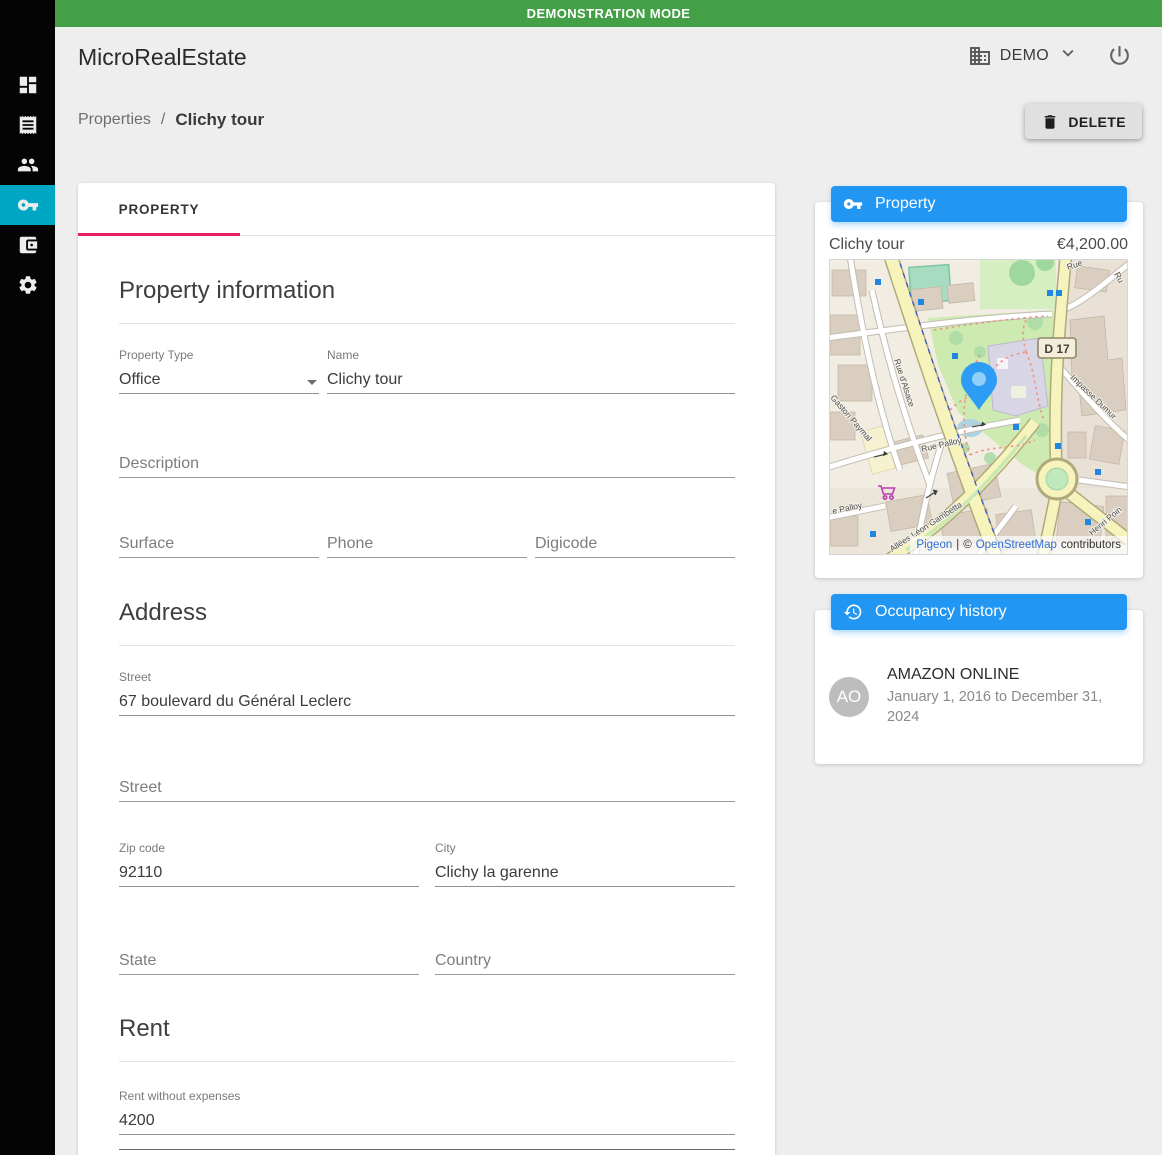 Image resolution: width=1162 pixels, height=1155 pixels. What do you see at coordinates (427, 693) in the screenshot?
I see `street1-field: Street 67 boulevard du Général Leclerc` at bounding box center [427, 693].